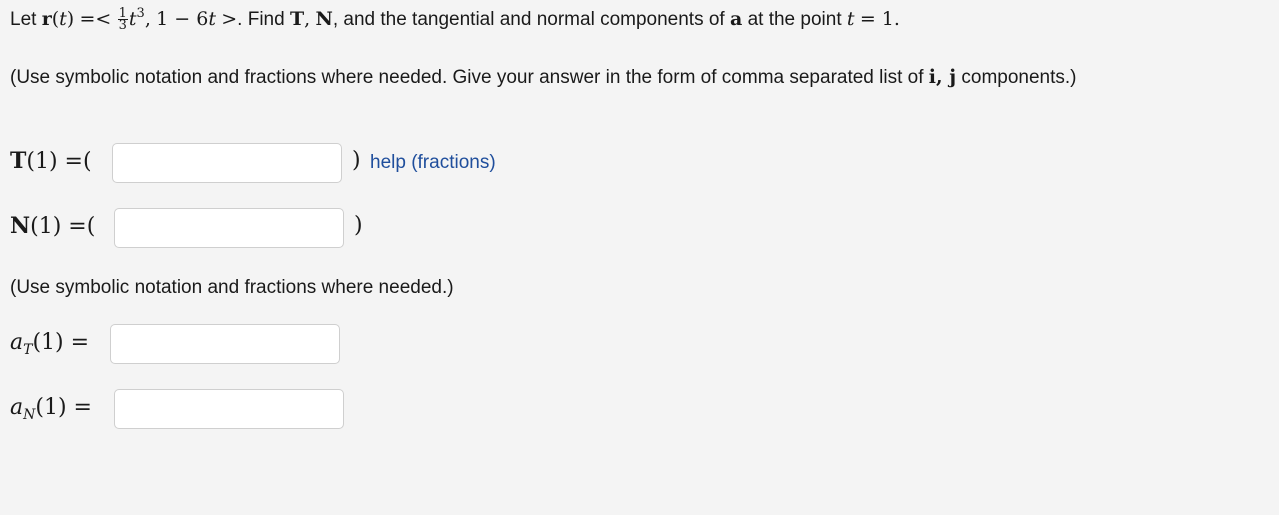  What do you see at coordinates (229, 409) in the screenshot?
I see `aN-answer-input` at bounding box center [229, 409].